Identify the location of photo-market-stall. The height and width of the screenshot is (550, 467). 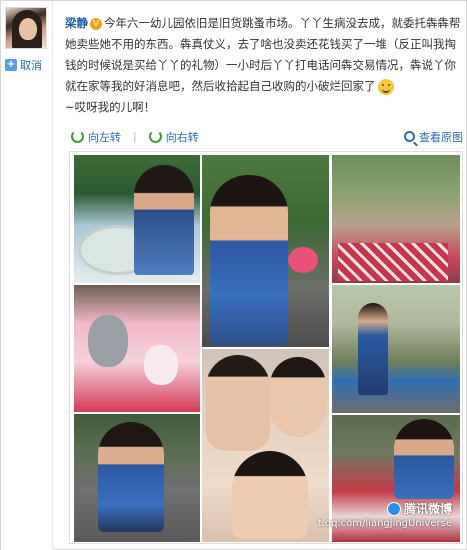
(396, 349).